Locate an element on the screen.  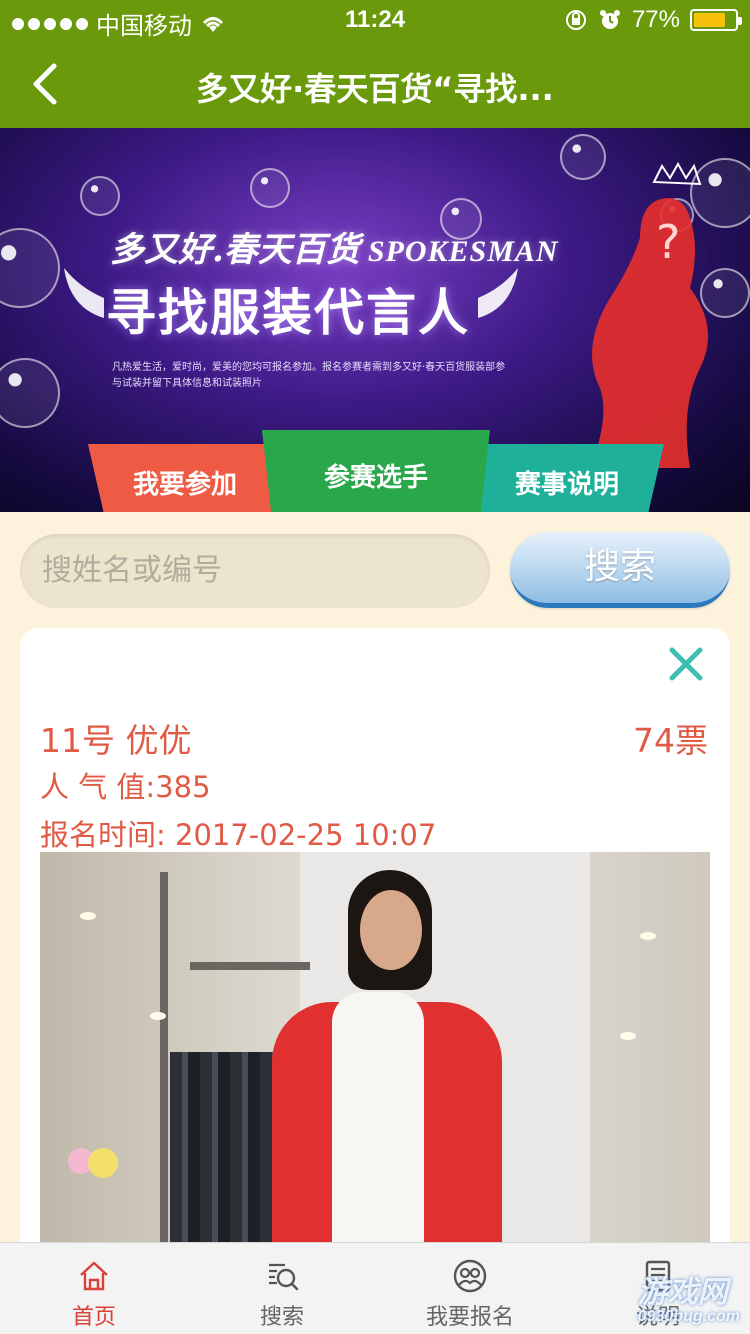
tab-players: 参赛选手 is located at coordinates (376, 471).